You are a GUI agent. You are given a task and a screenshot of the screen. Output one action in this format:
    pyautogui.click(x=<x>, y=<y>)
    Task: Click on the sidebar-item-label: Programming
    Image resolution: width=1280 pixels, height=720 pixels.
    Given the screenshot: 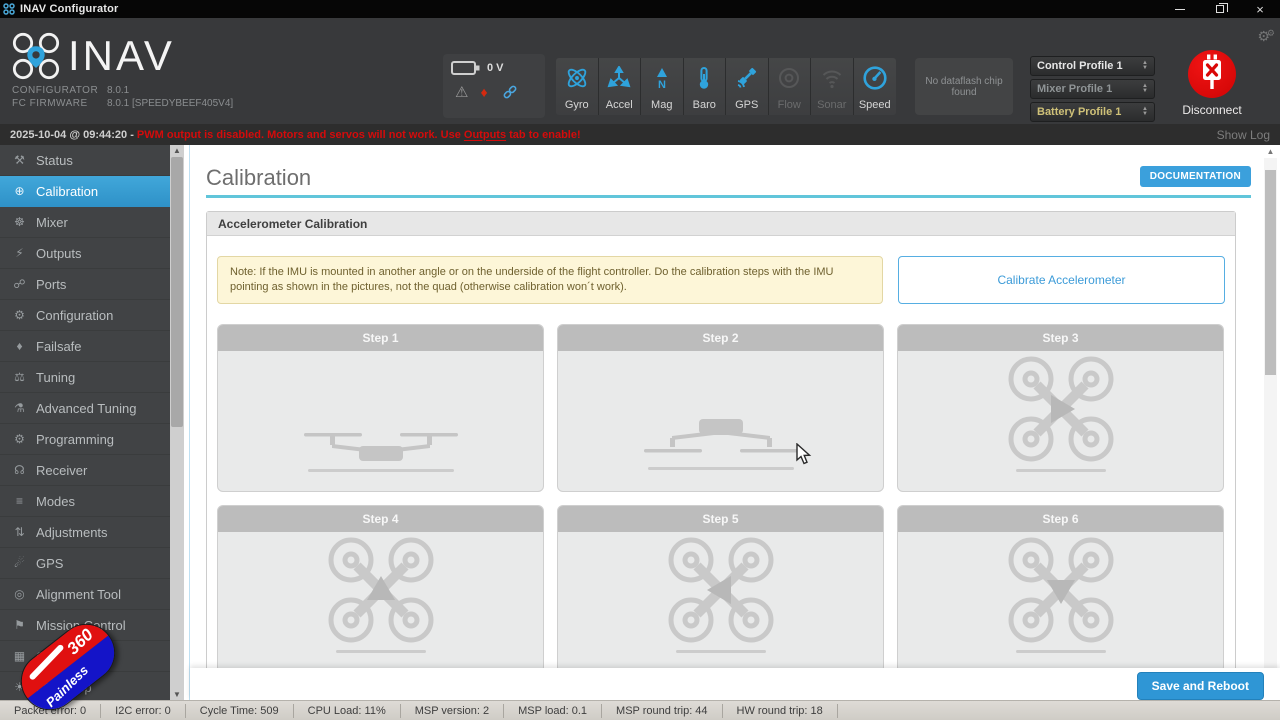 What is the action you would take?
    pyautogui.click(x=75, y=439)
    